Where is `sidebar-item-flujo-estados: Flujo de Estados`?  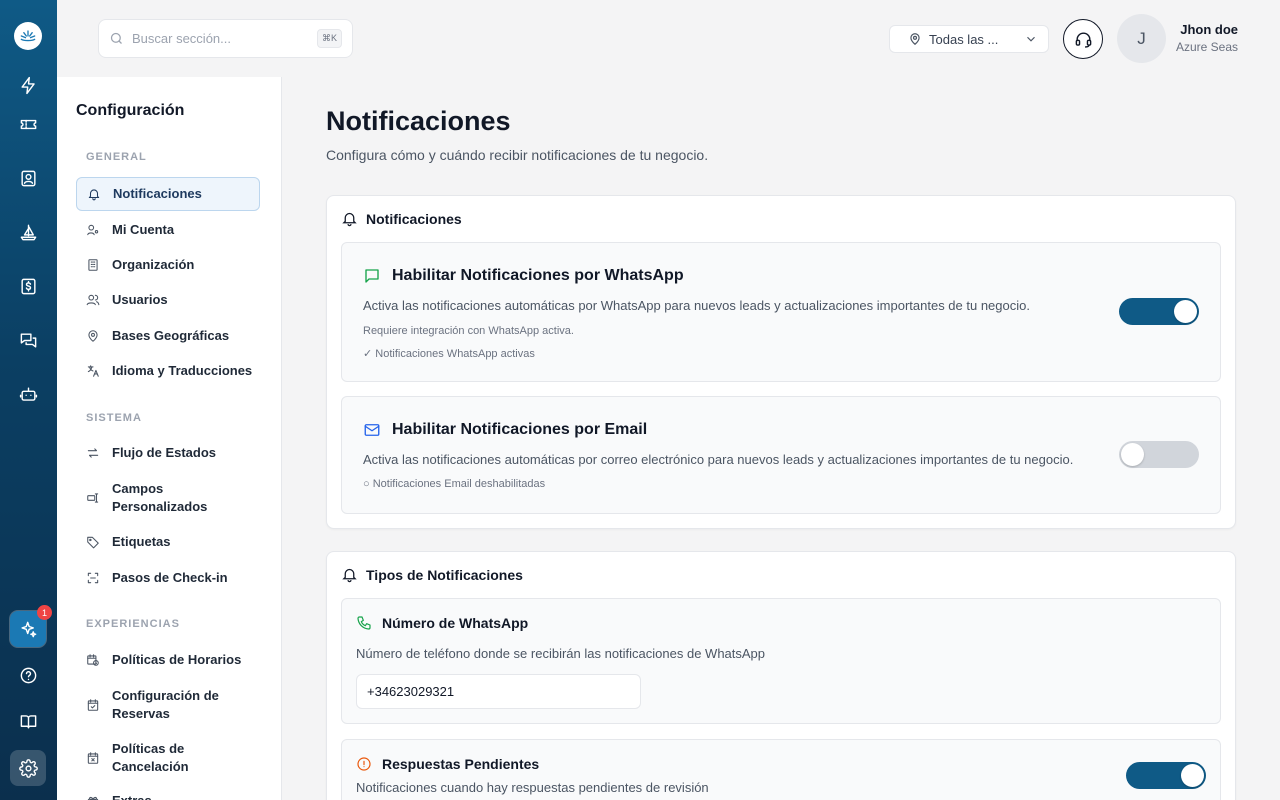
sidebar-item-flujo-estados: Flujo de Estados is located at coordinates (168, 453).